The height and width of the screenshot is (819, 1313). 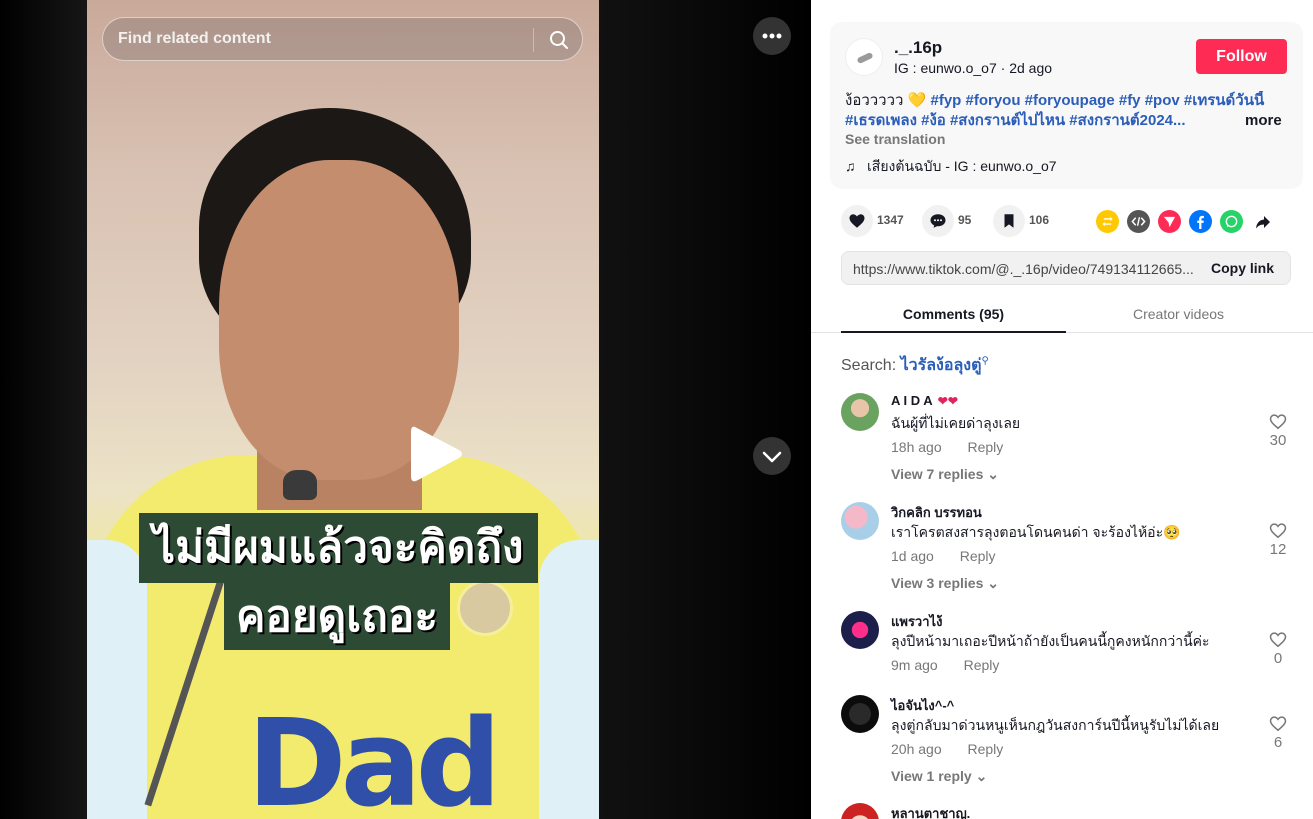 I want to click on comment-like: 30, so click(x=1278, y=431).